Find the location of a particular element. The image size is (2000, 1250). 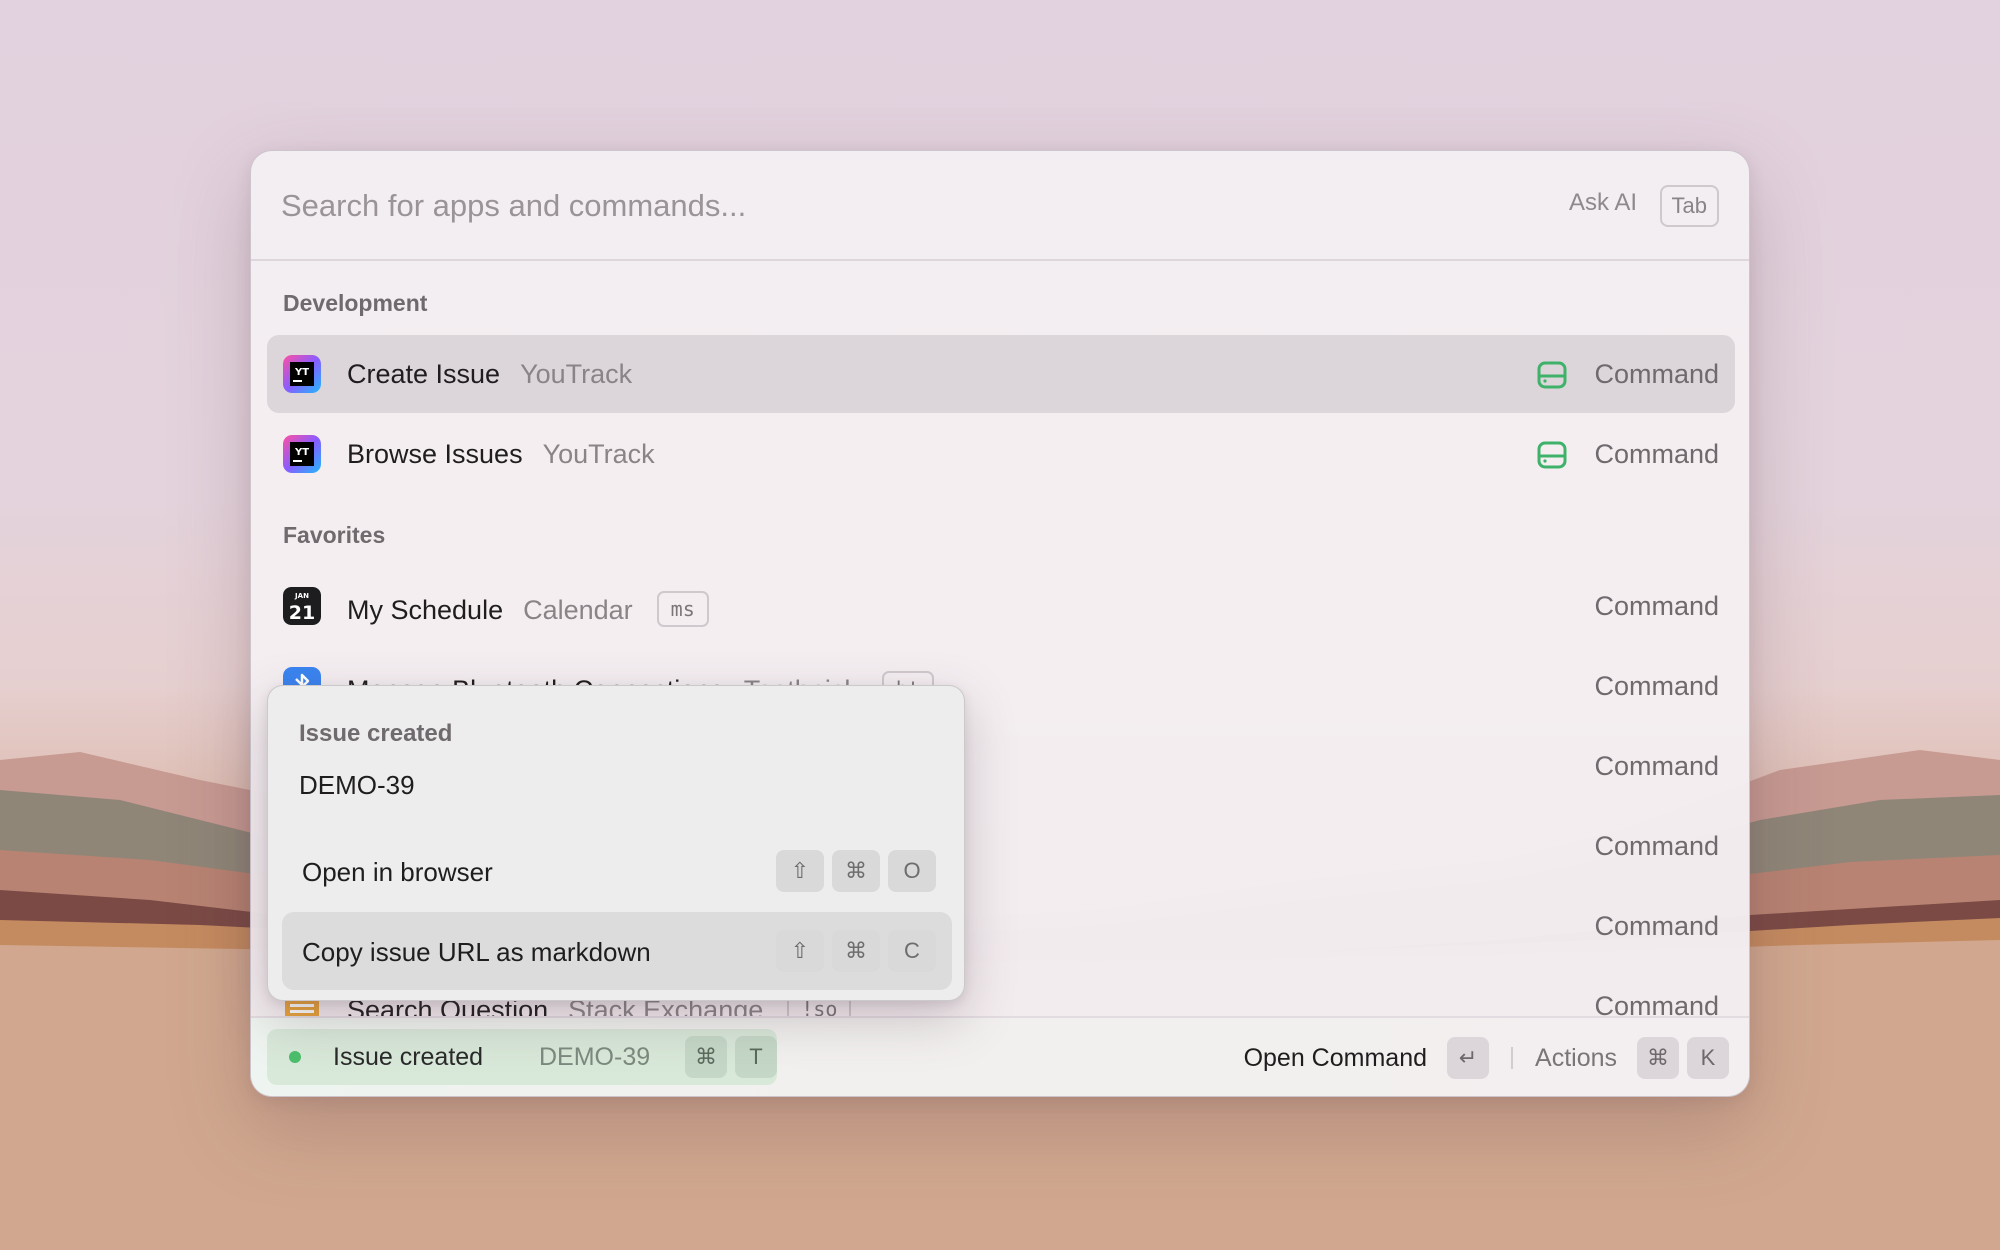

list-item-browse-issues: YT Browse Issues YouTrack Command is located at coordinates (1001, 454).